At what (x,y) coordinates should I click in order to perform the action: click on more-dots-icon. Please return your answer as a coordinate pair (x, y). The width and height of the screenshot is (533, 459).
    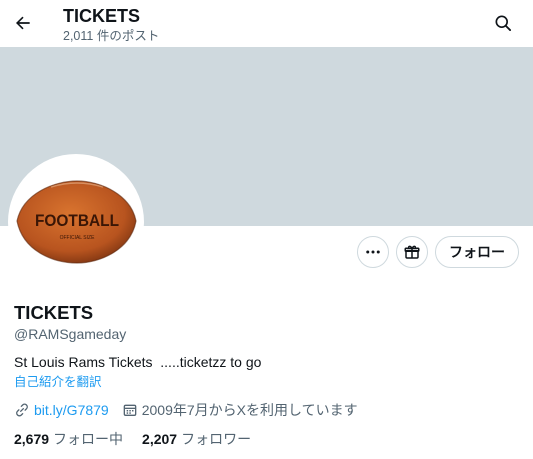
    Looking at the image, I should click on (373, 252).